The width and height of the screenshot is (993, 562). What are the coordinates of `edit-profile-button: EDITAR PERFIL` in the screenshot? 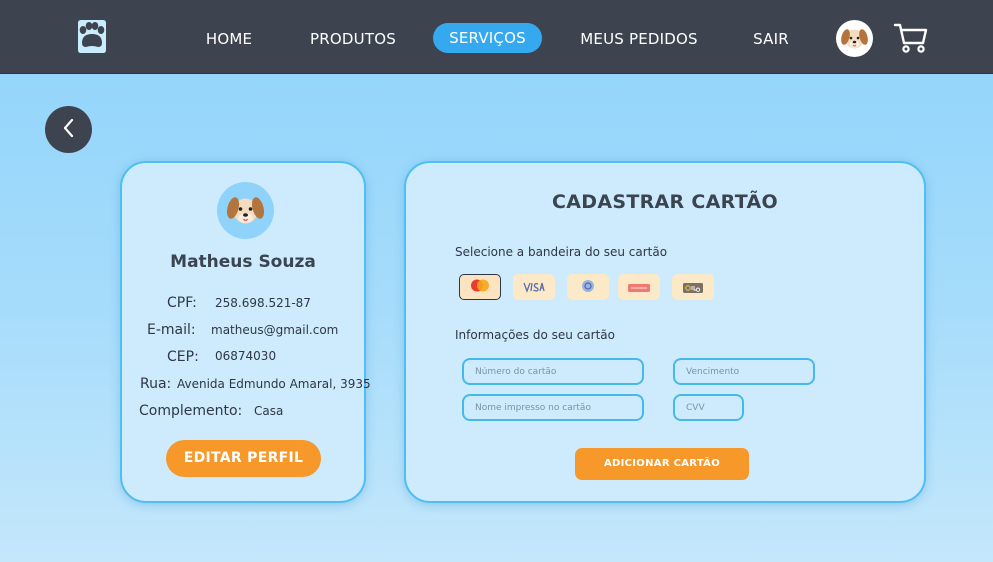 It's located at (243, 458).